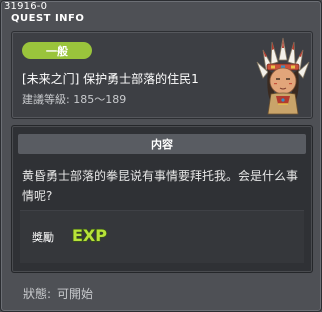 The image size is (322, 312). What do you see at coordinates (57, 50) in the screenshot?
I see `category-badge: 一般` at bounding box center [57, 50].